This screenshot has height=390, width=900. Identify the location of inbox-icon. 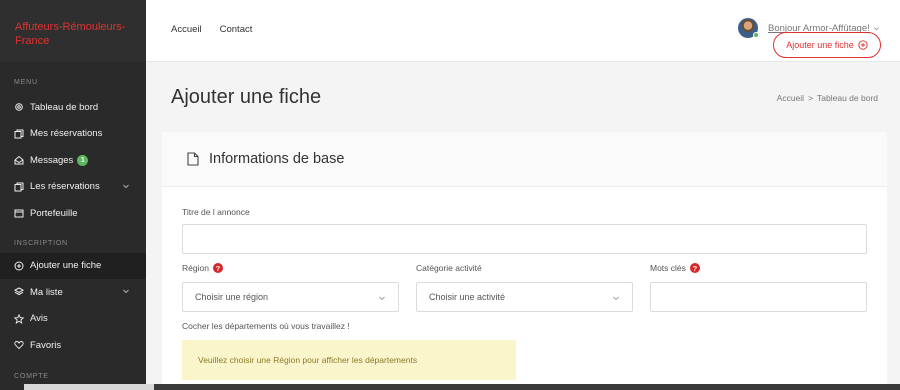
(19, 160).